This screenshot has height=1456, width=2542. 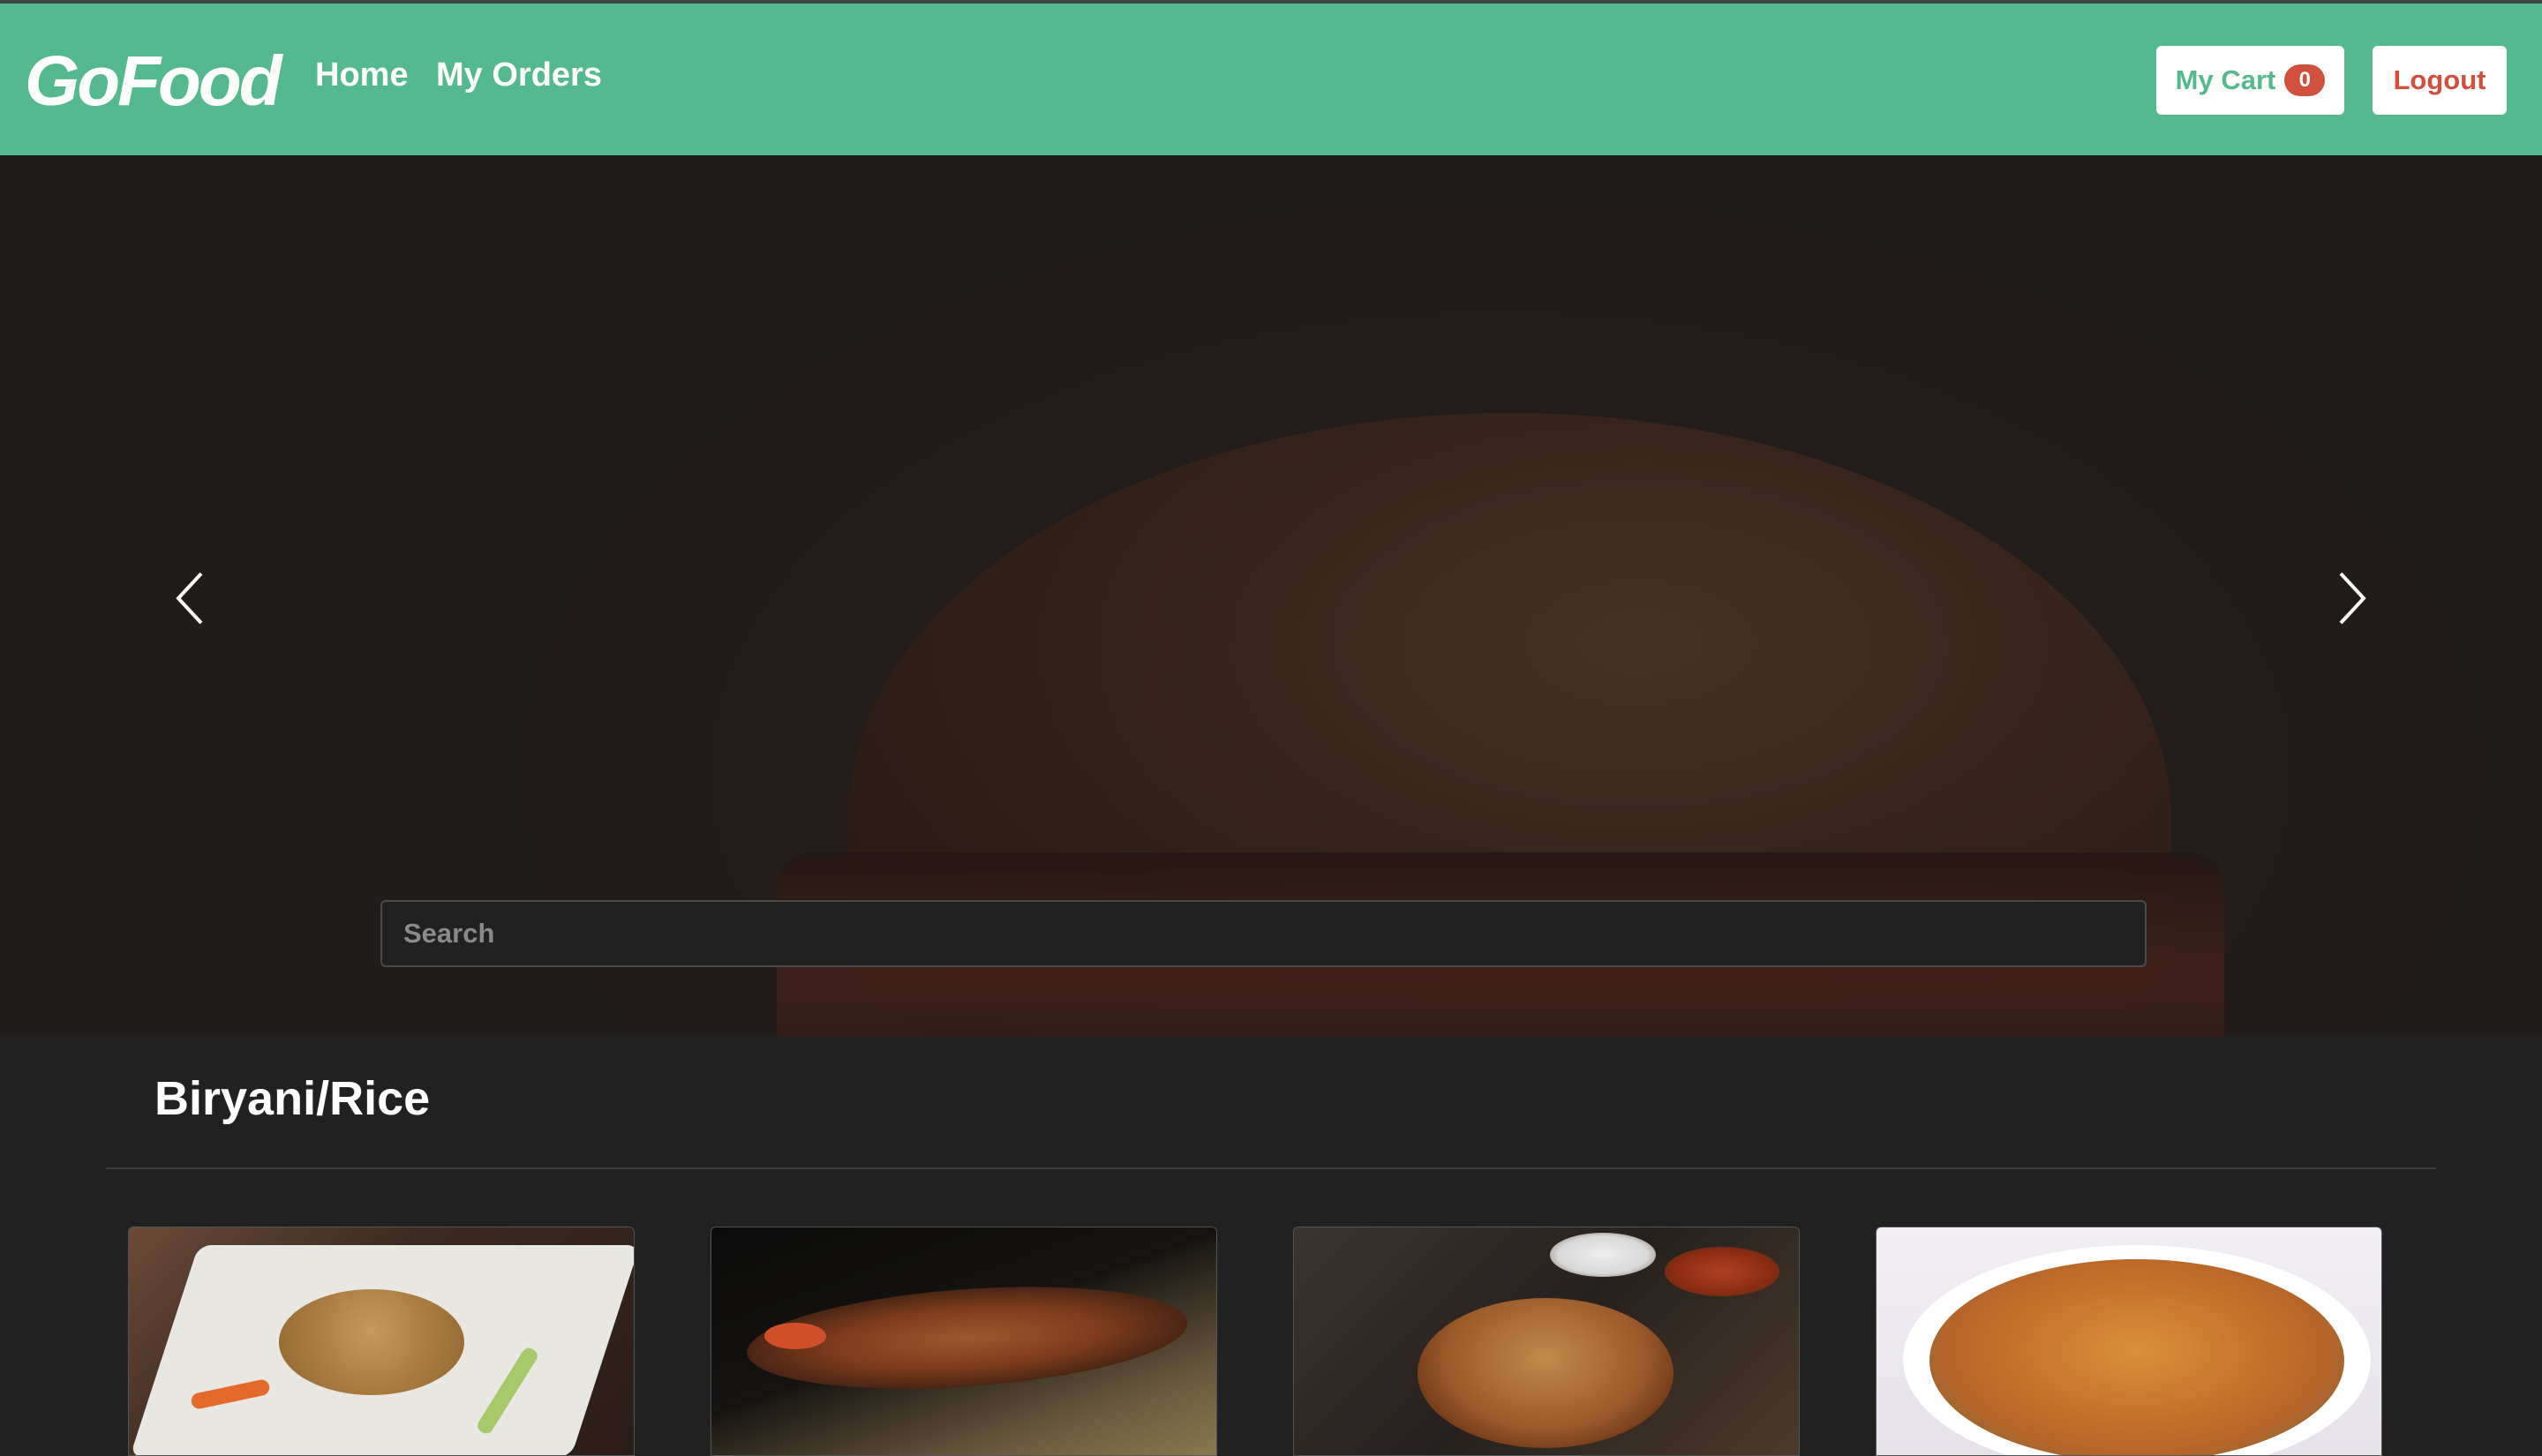 I want to click on nav-link-home: Home, so click(x=362, y=75).